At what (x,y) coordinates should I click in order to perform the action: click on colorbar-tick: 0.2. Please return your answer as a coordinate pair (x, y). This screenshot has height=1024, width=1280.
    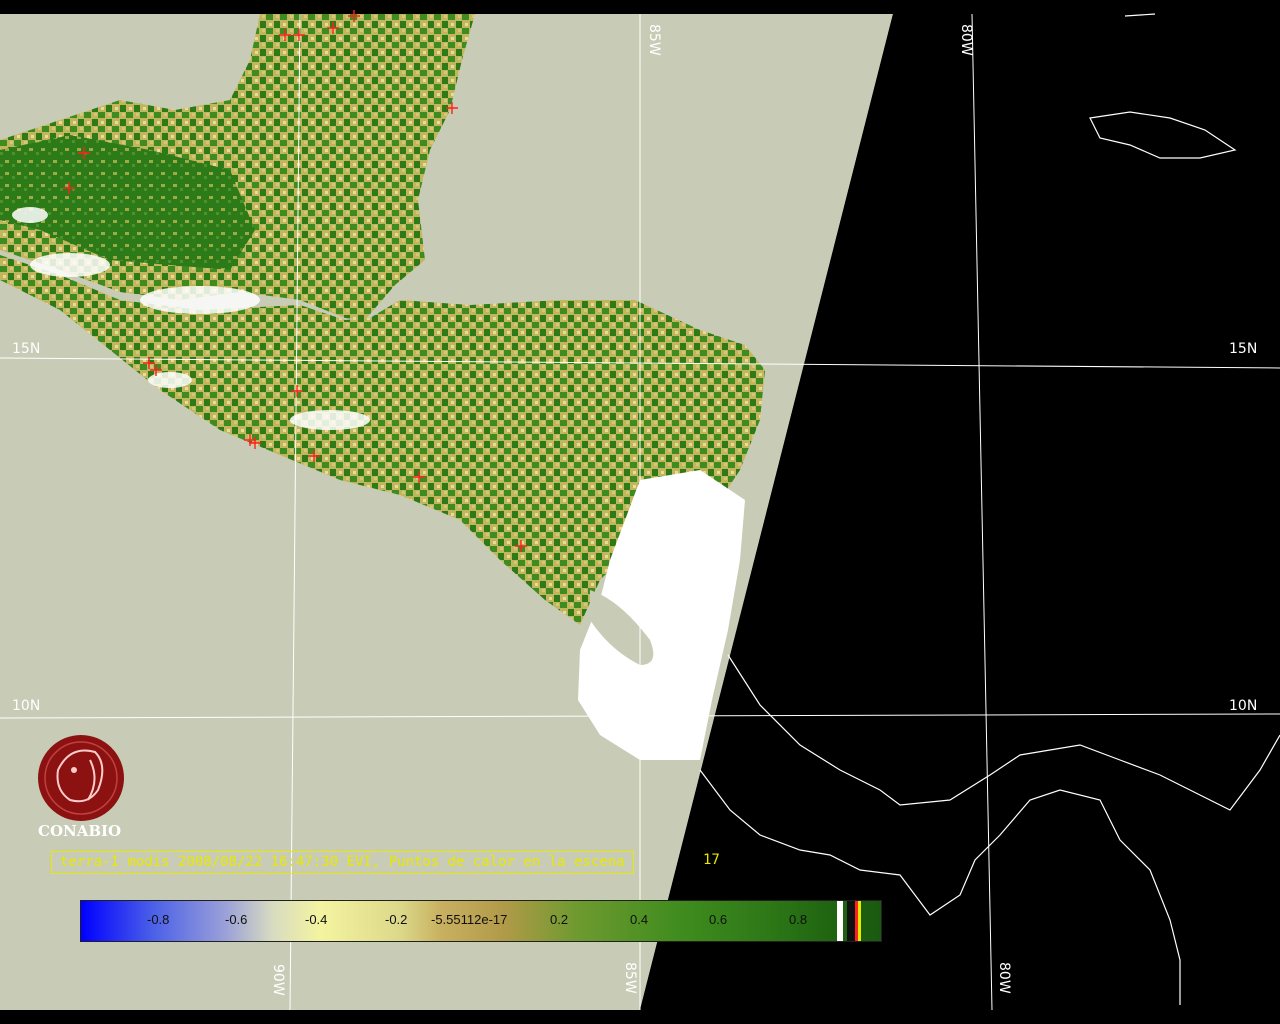
    Looking at the image, I should click on (559, 919).